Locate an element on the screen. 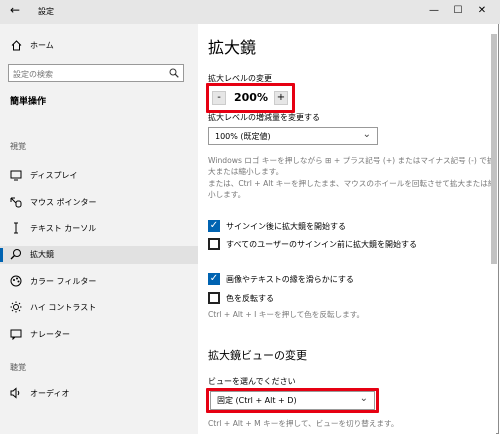 Image resolution: width=500 pixels, height=435 pixels. audio-icon is located at coordinates (16, 393).